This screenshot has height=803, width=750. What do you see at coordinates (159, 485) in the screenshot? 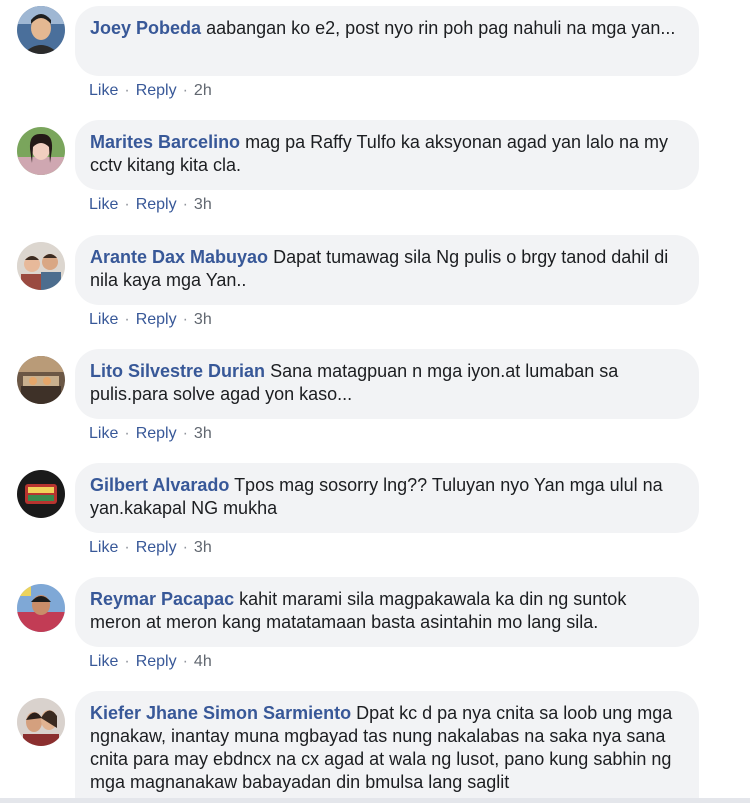
I see `comment-author: Gilbert Alvarado` at bounding box center [159, 485].